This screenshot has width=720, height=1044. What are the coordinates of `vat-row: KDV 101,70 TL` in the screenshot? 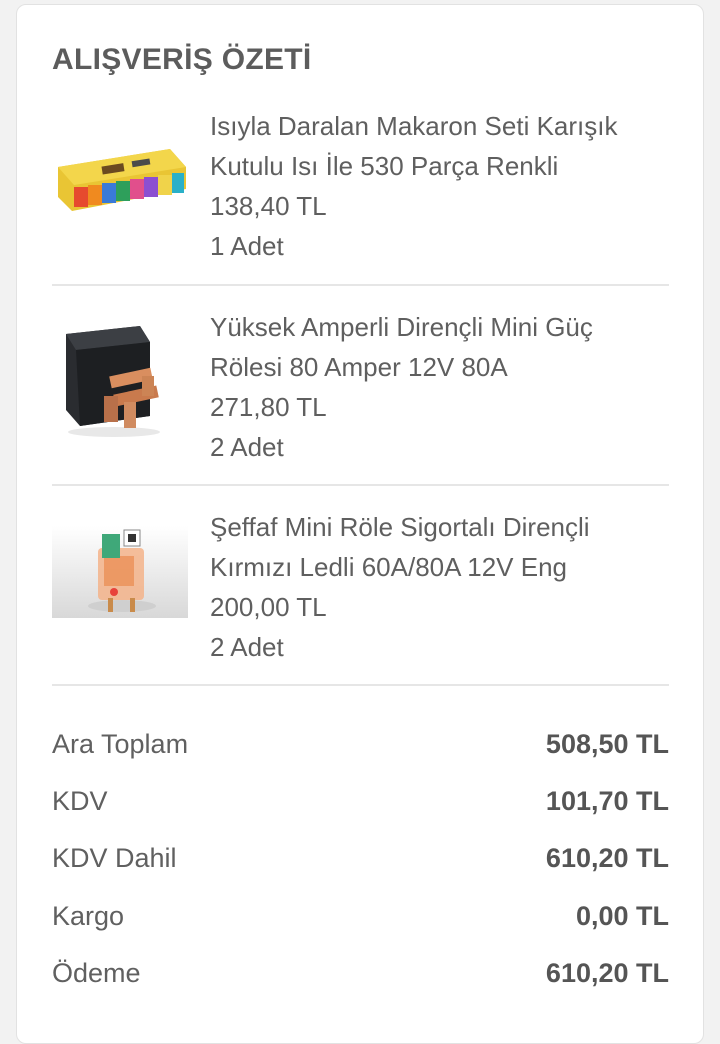 It's located at (360, 801).